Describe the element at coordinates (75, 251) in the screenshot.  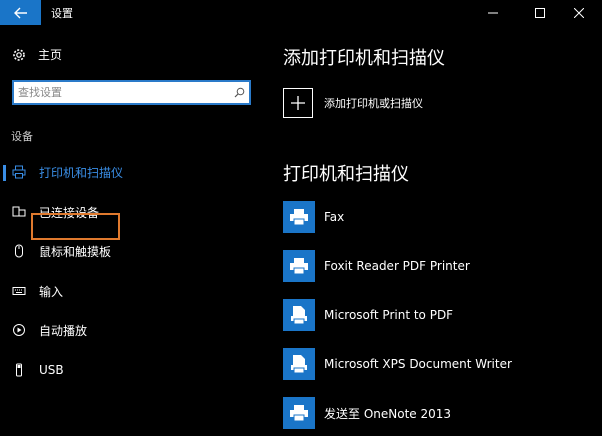
I see `sidebar-item-label: 鼠标和触摸板` at that location.